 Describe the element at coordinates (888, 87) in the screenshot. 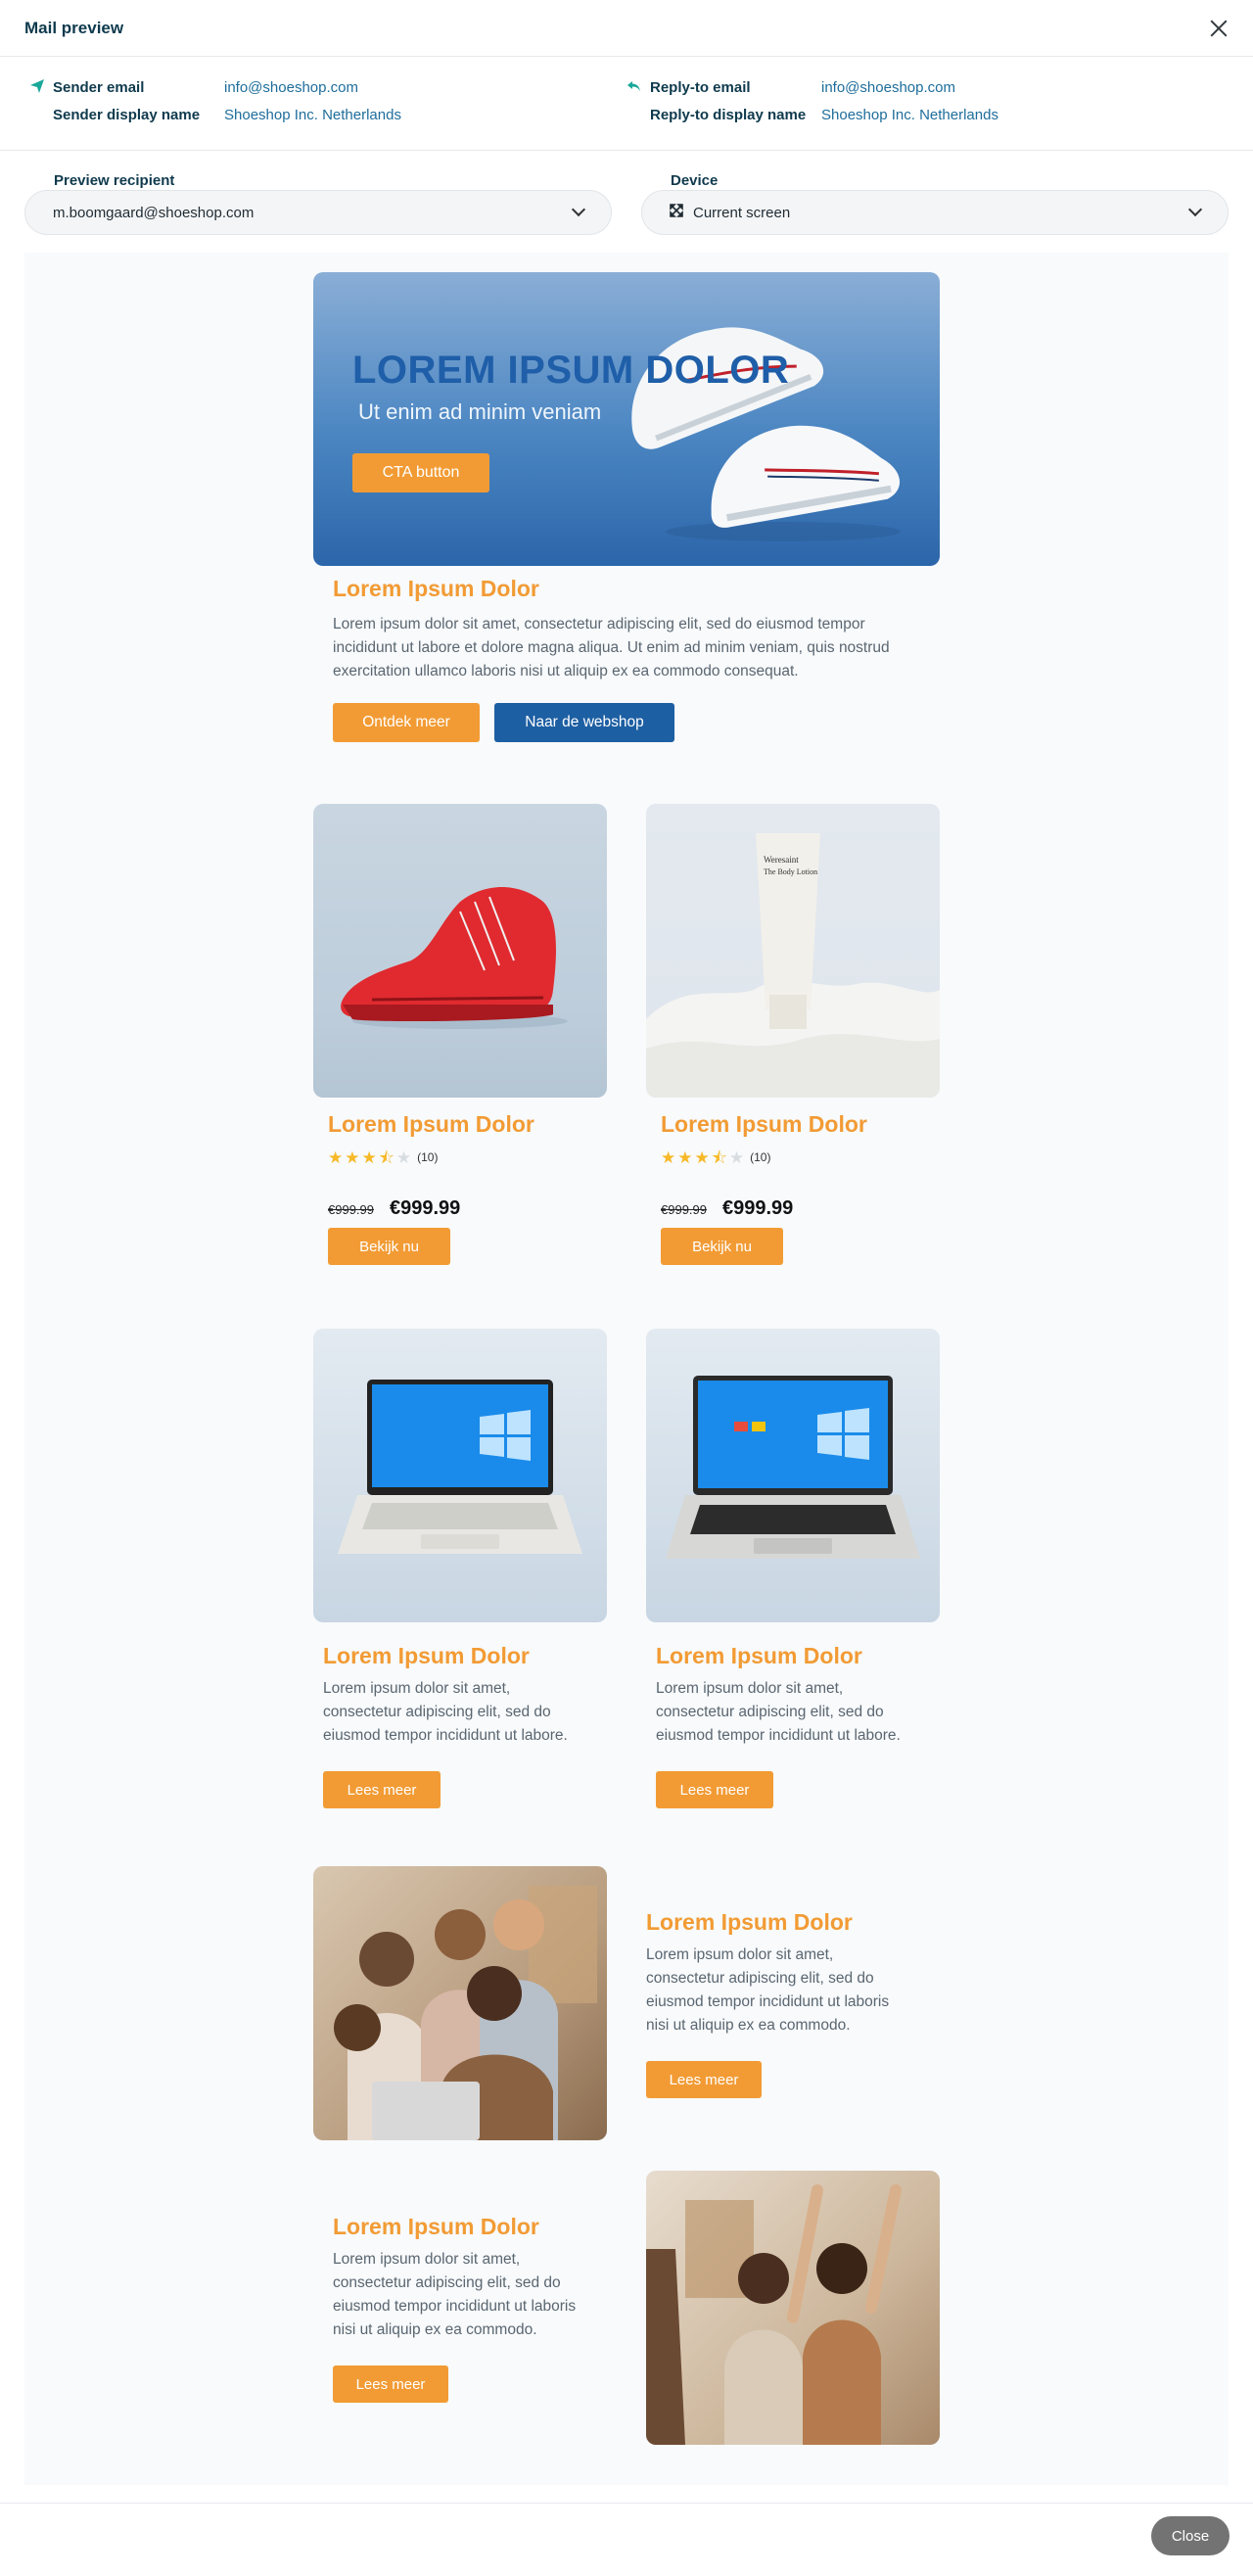

I see `reply-email-value: info@shoeshop.com` at that location.